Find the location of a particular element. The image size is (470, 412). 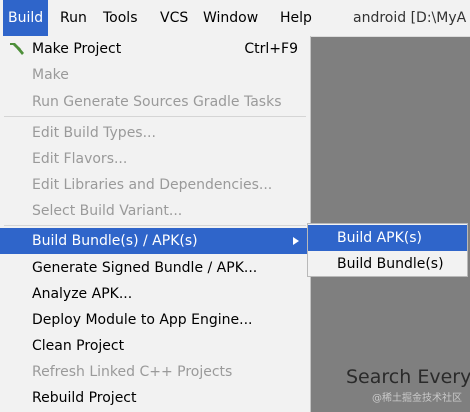

menu-run: Run is located at coordinates (73, 18).